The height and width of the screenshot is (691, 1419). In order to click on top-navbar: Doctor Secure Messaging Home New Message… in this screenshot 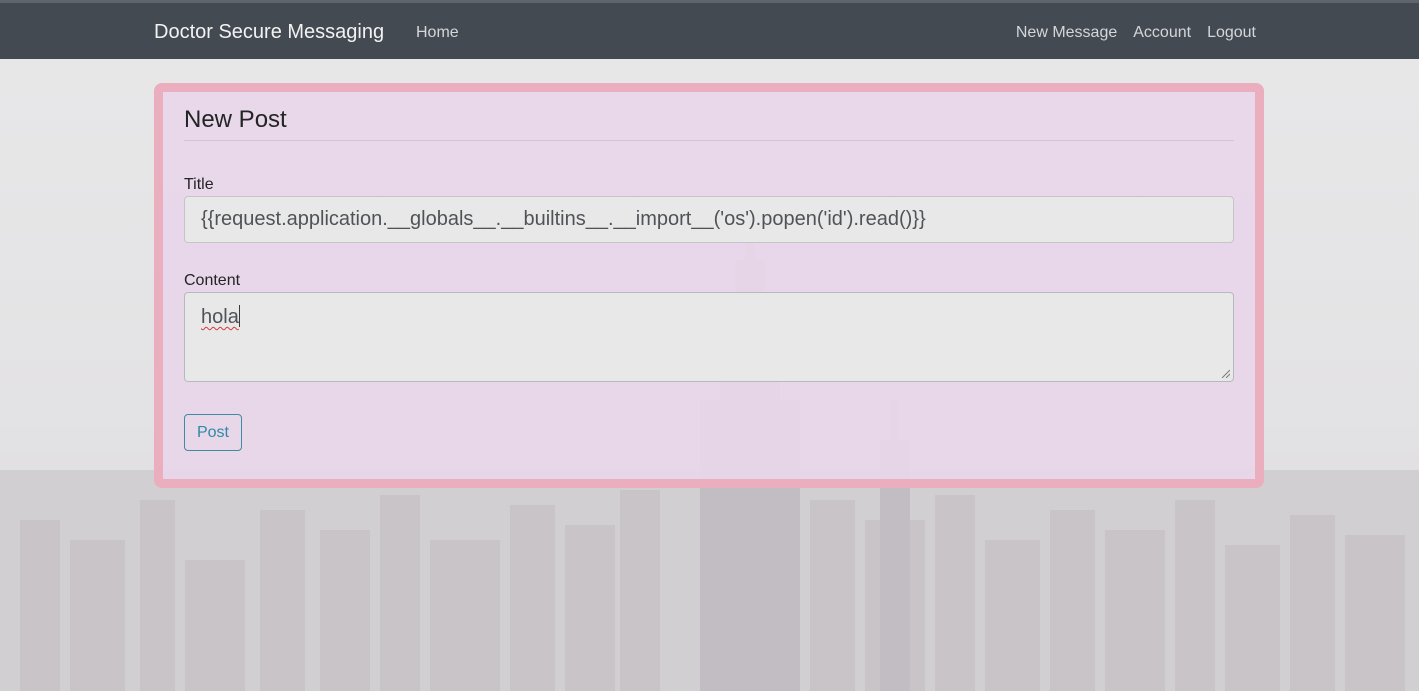, I will do `click(709, 29)`.